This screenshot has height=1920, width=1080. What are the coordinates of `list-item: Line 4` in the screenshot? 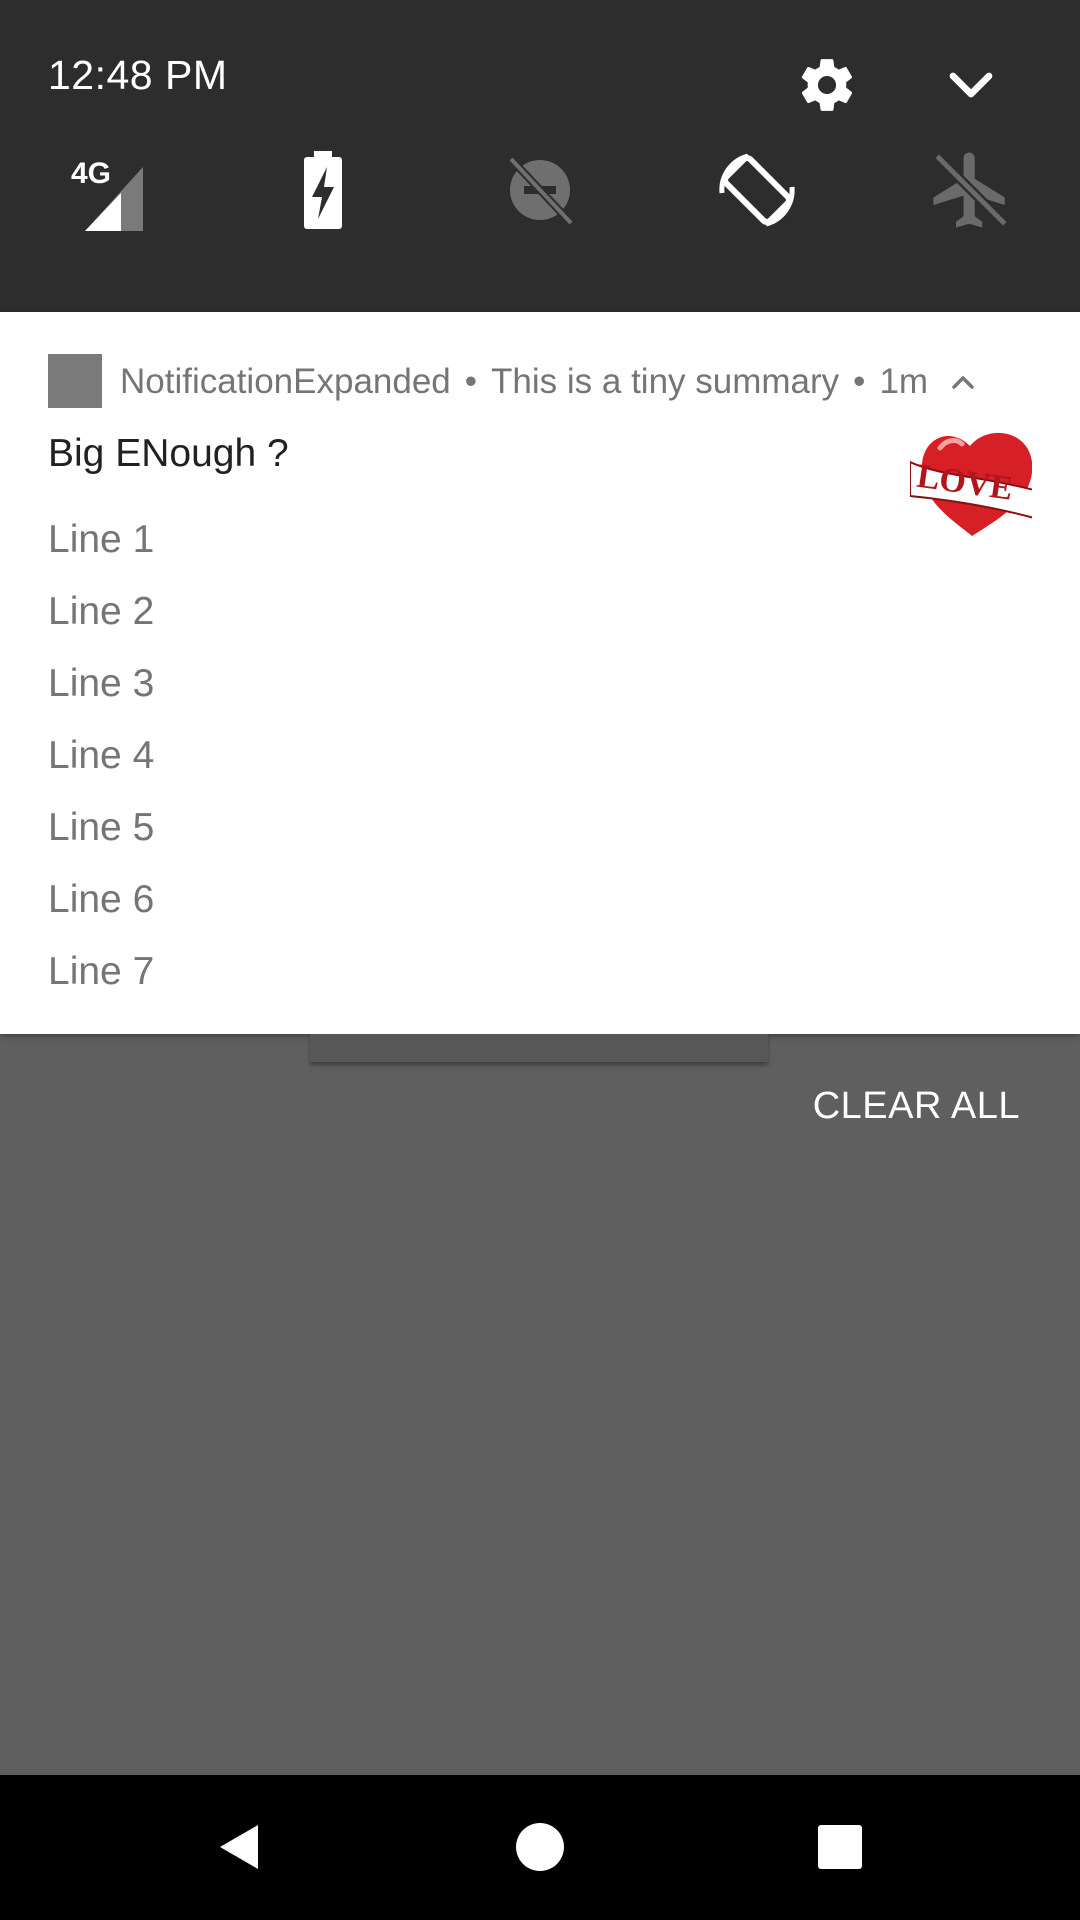 It's located at (101, 755).